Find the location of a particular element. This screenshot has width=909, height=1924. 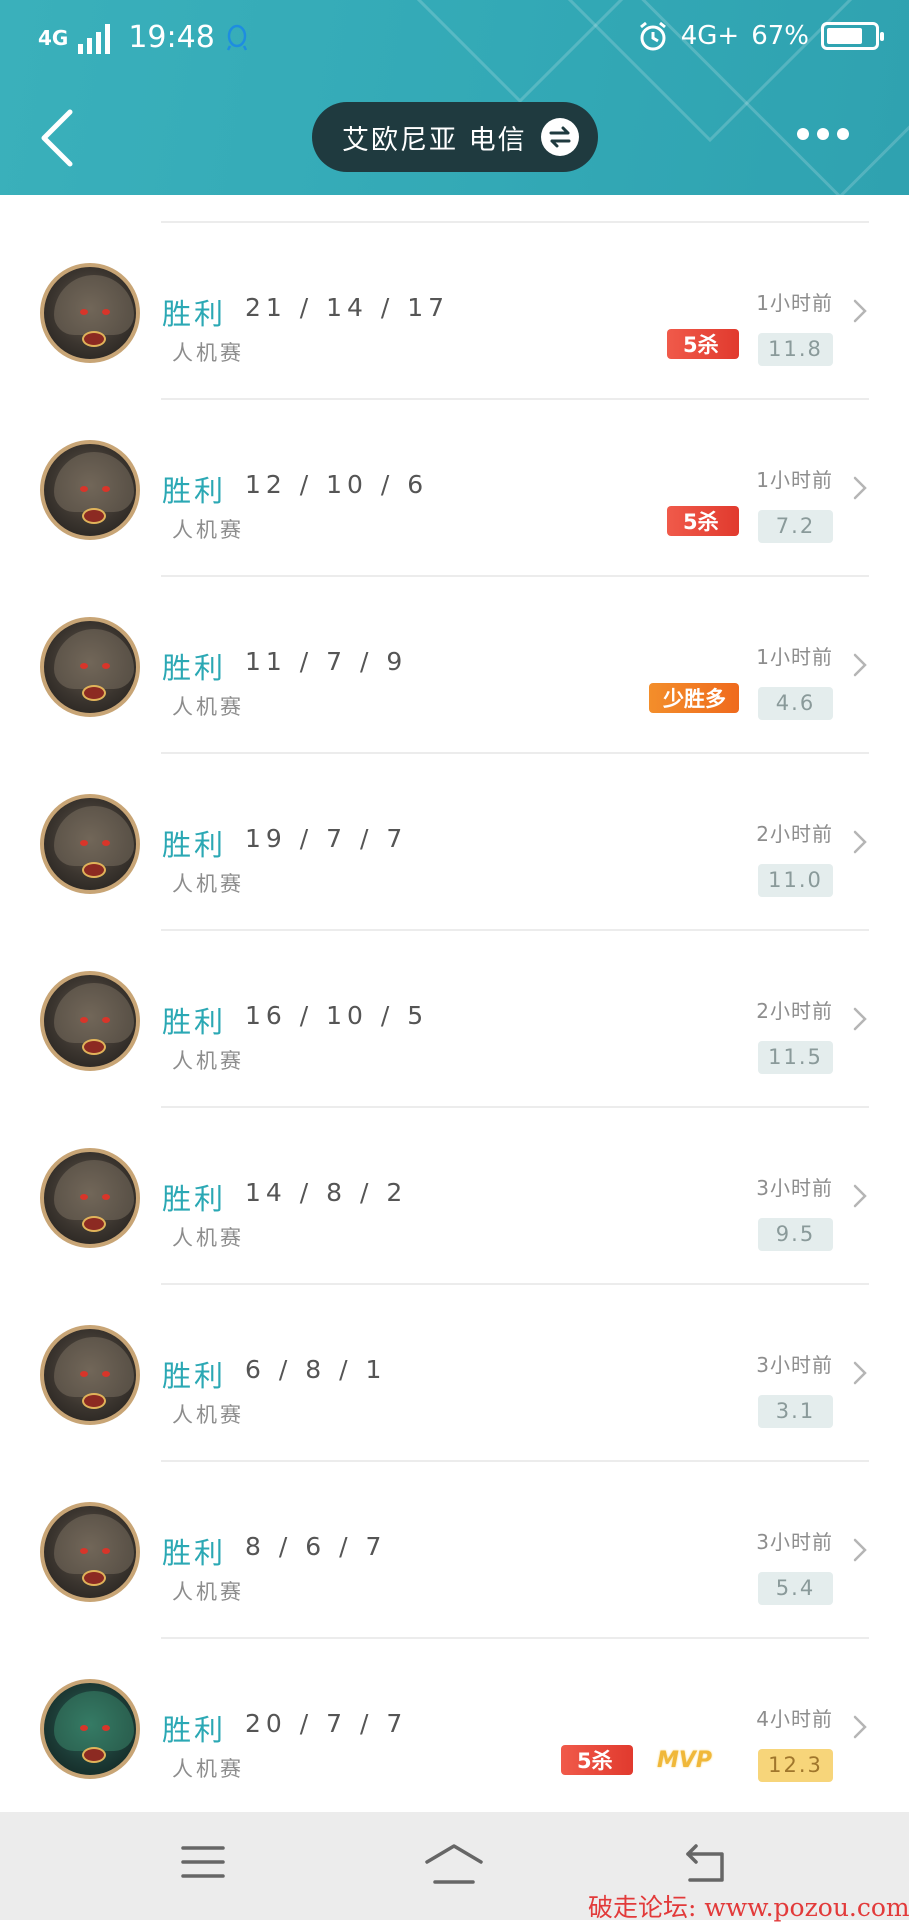

match-kda: 6 / 8 / 1 is located at coordinates (316, 1369).